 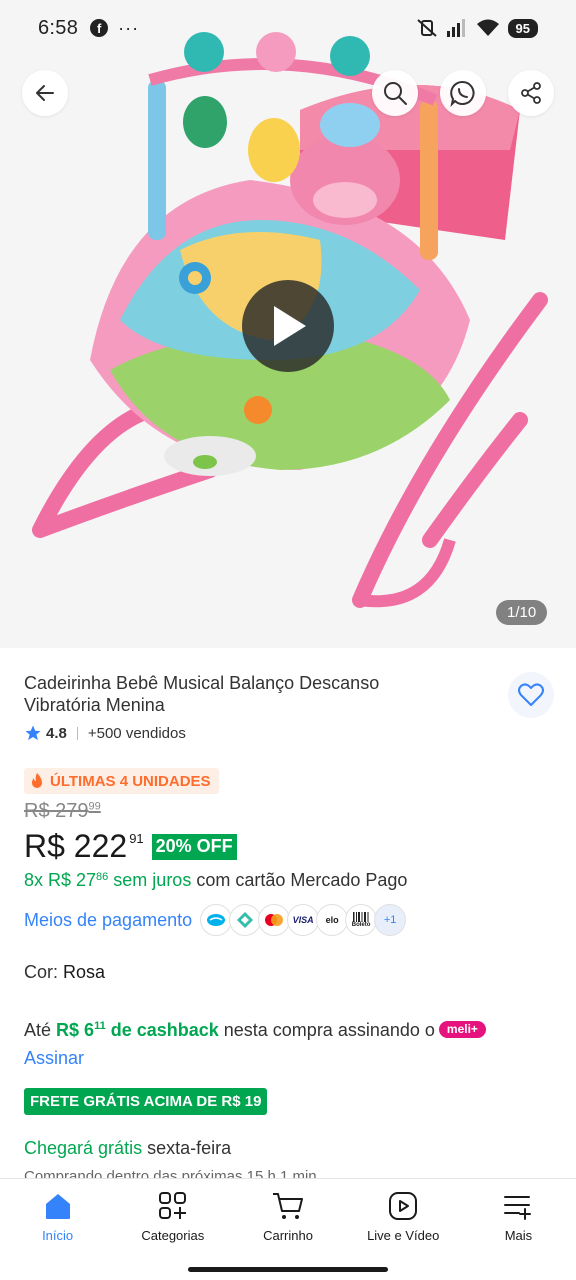 I want to click on original-price-main: R$ 279, so click(x=56, y=811).